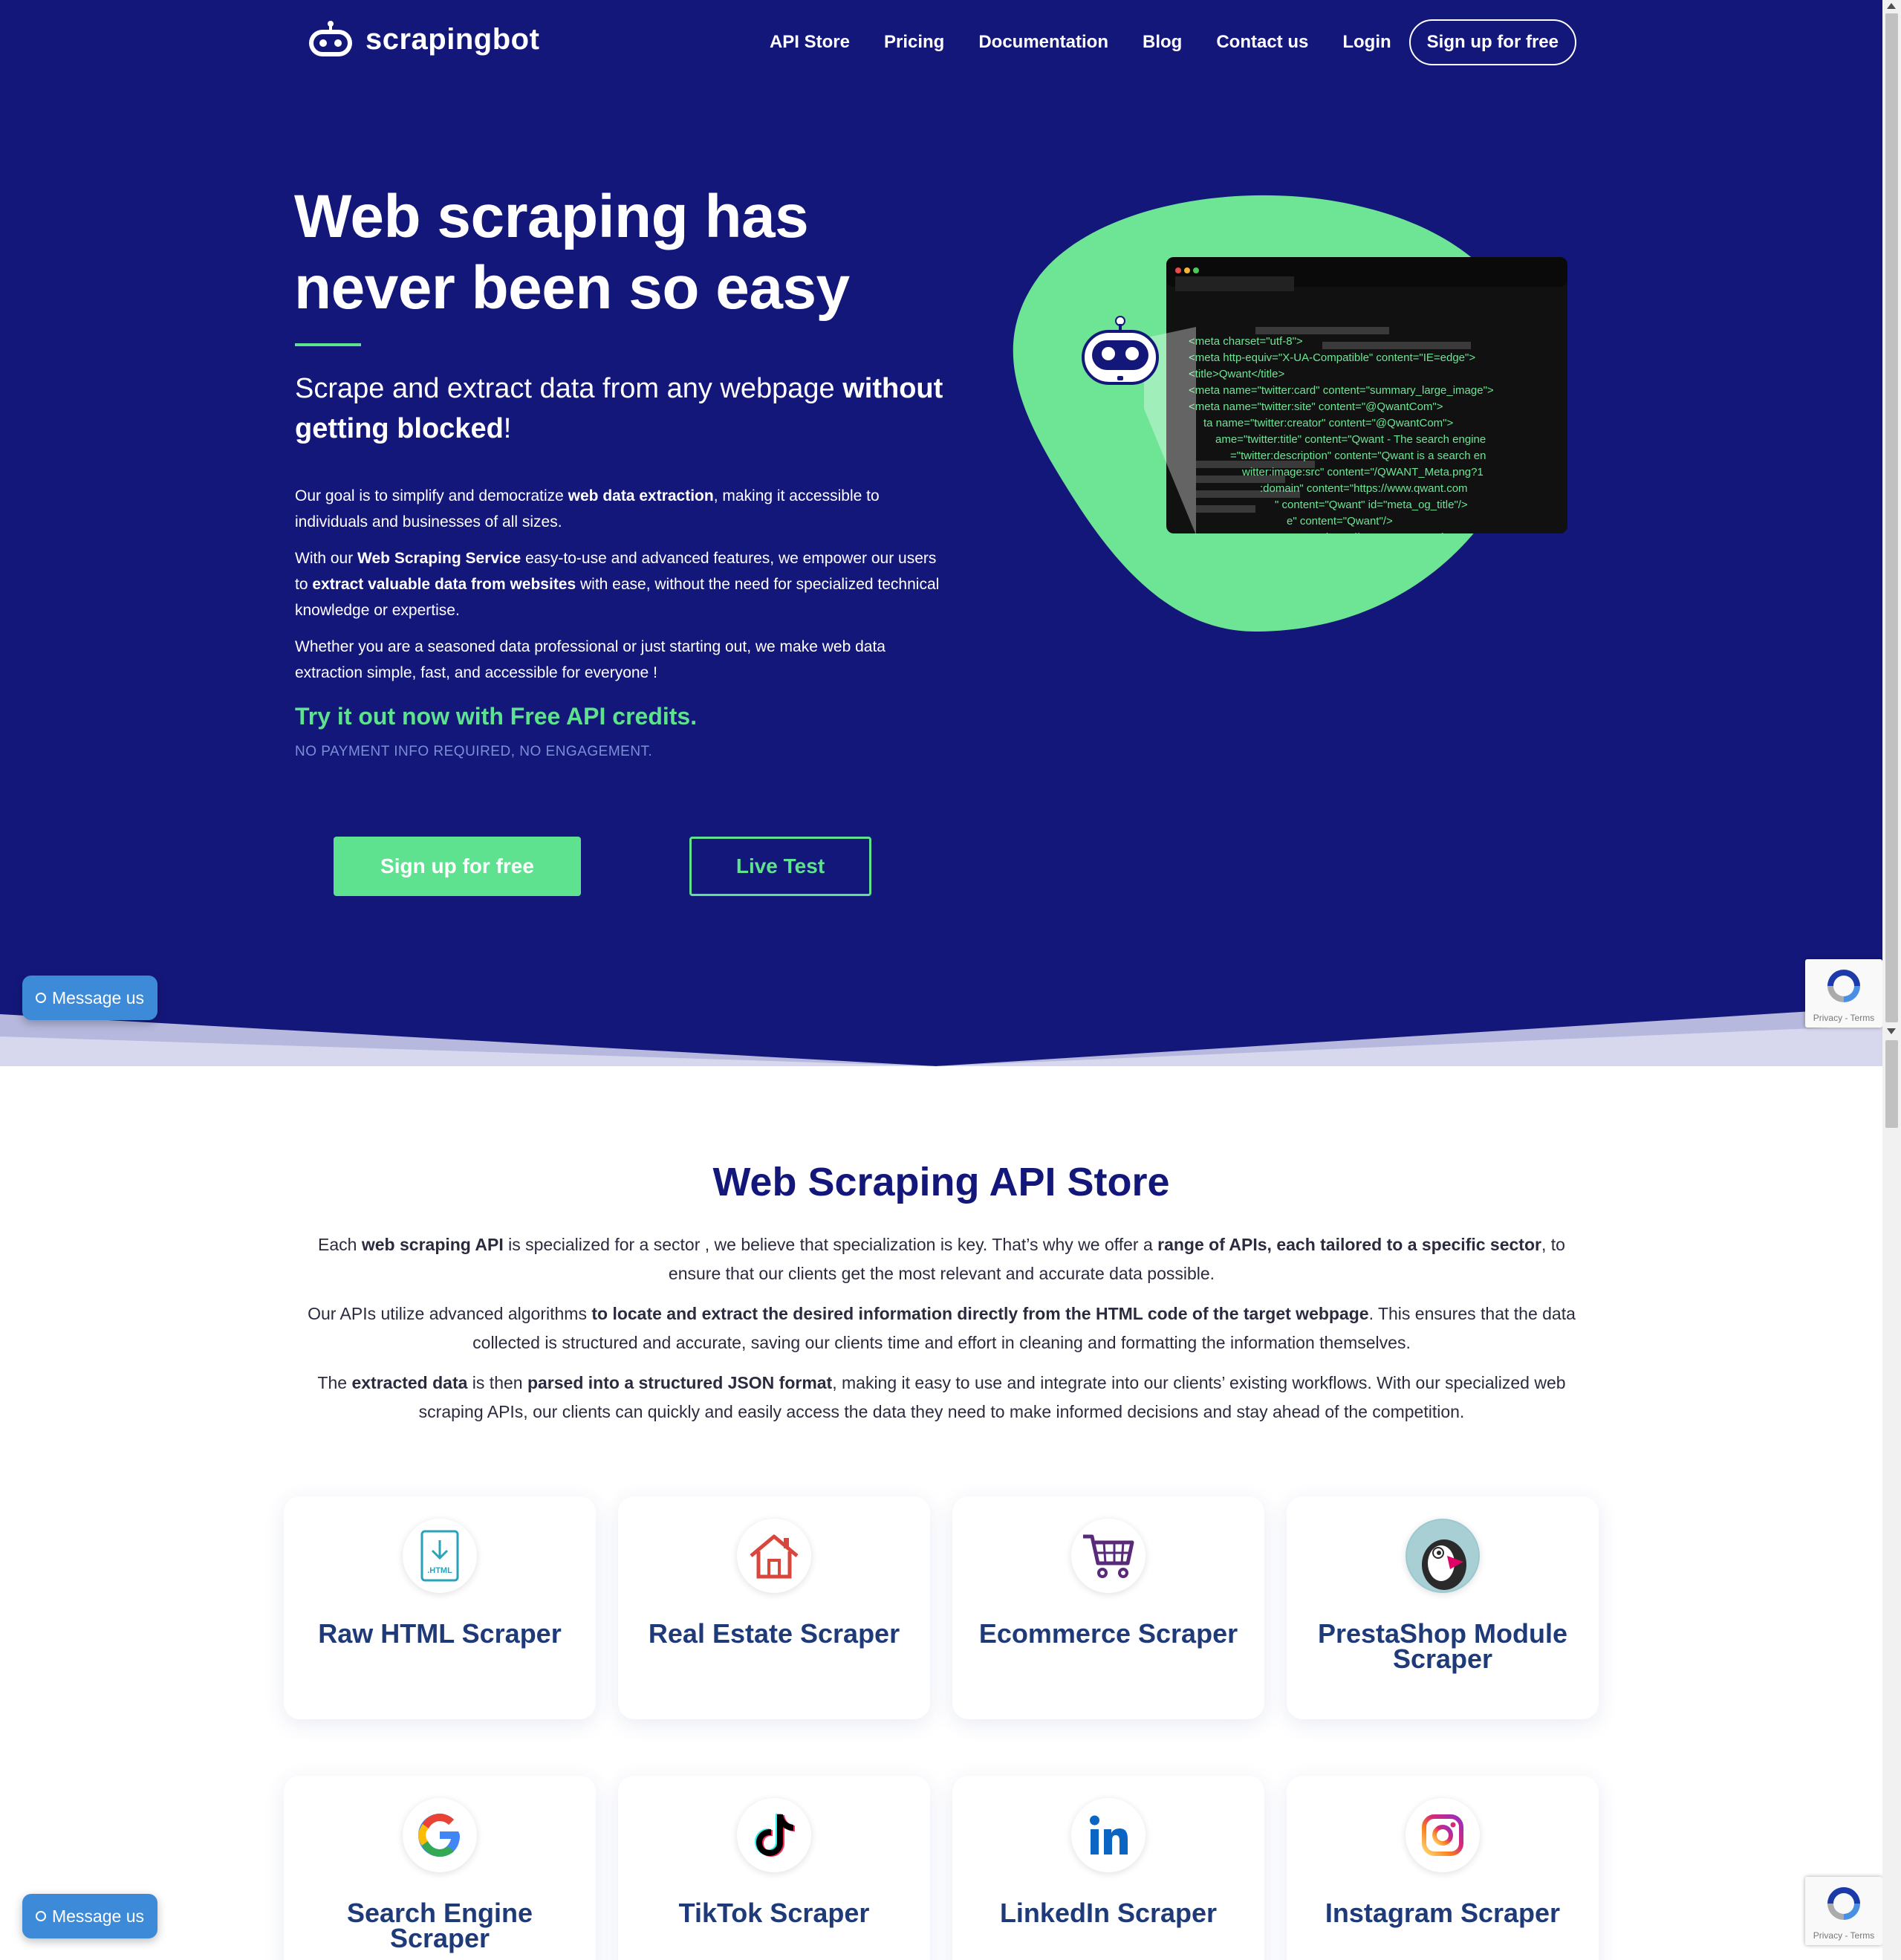 This screenshot has width=1901, height=1960. I want to click on message-us-button: Message us, so click(89, 998).